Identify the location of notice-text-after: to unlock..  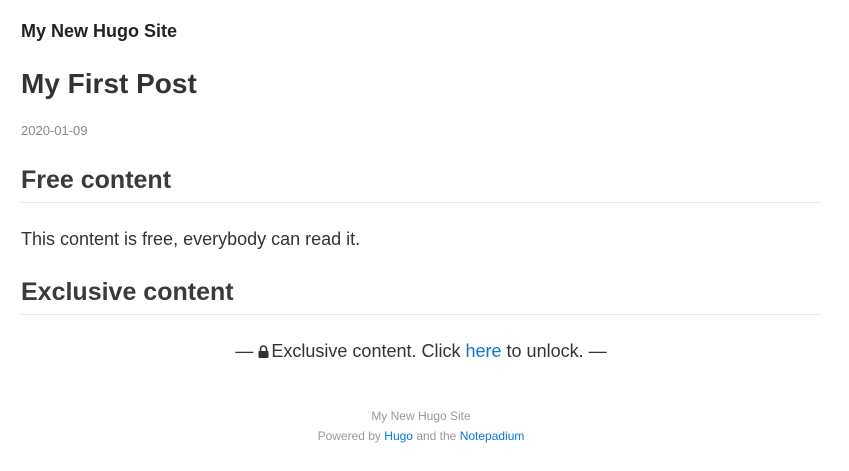
(545, 351).